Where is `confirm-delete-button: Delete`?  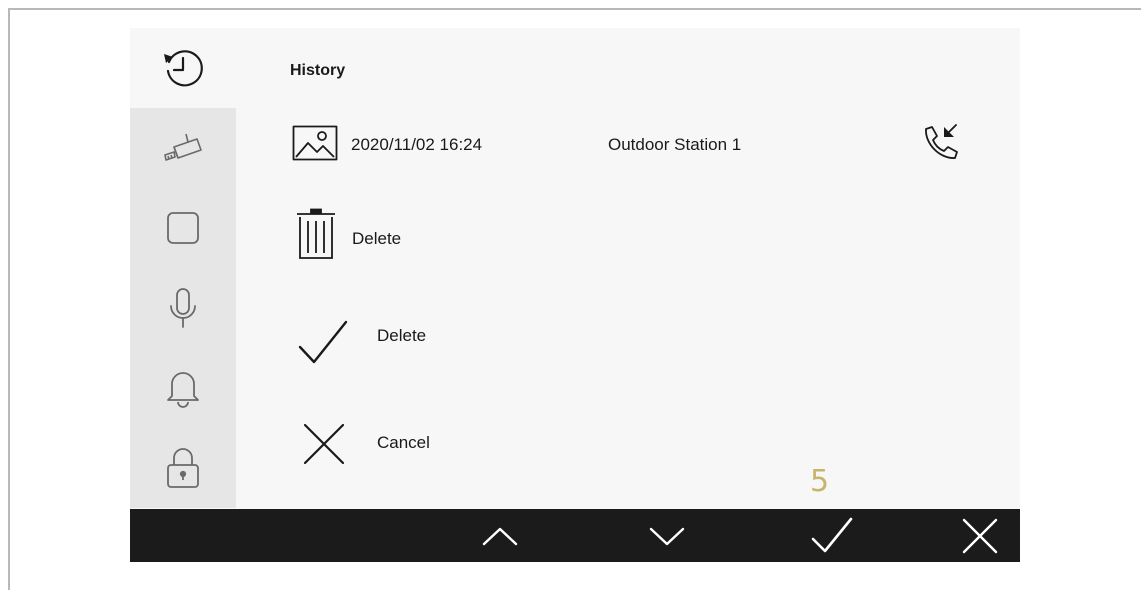
confirm-delete-button: Delete is located at coordinates (401, 336).